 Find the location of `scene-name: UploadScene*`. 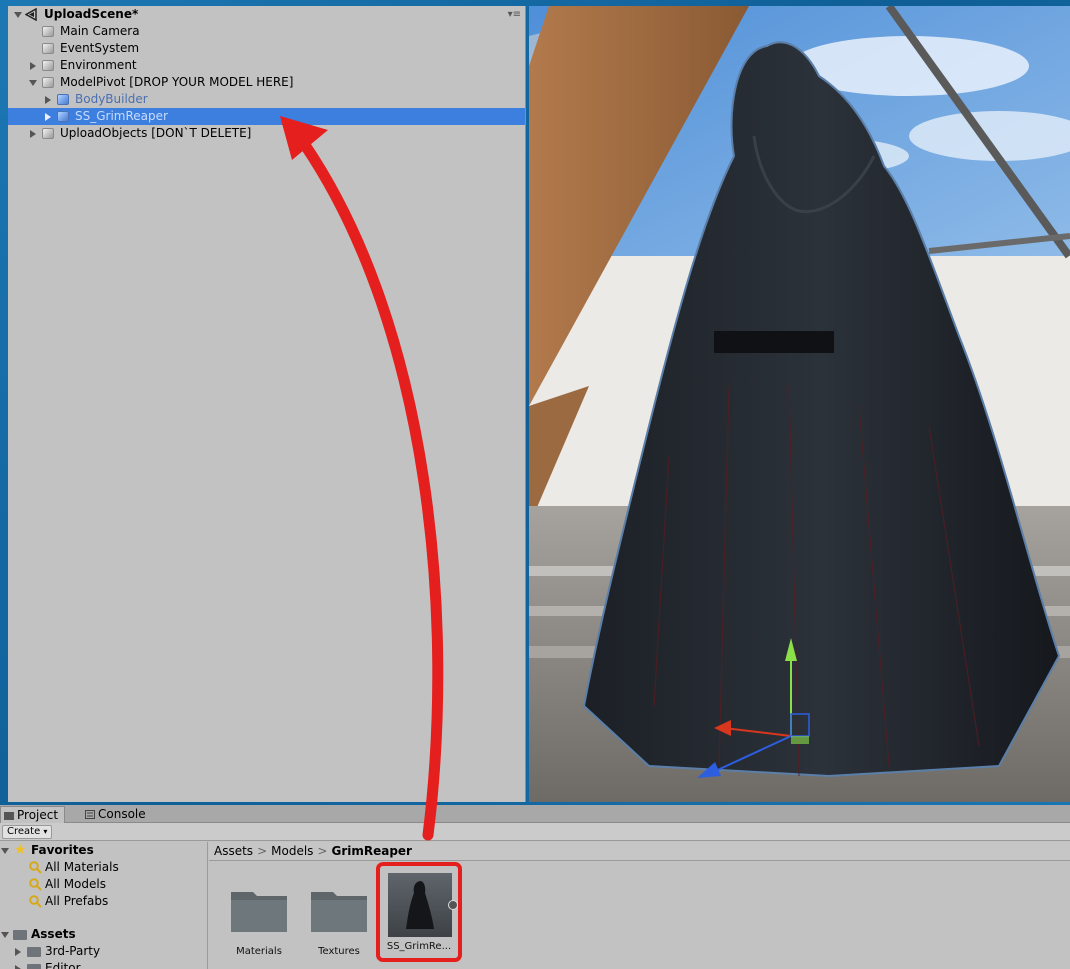

scene-name: UploadScene* is located at coordinates (91, 14).